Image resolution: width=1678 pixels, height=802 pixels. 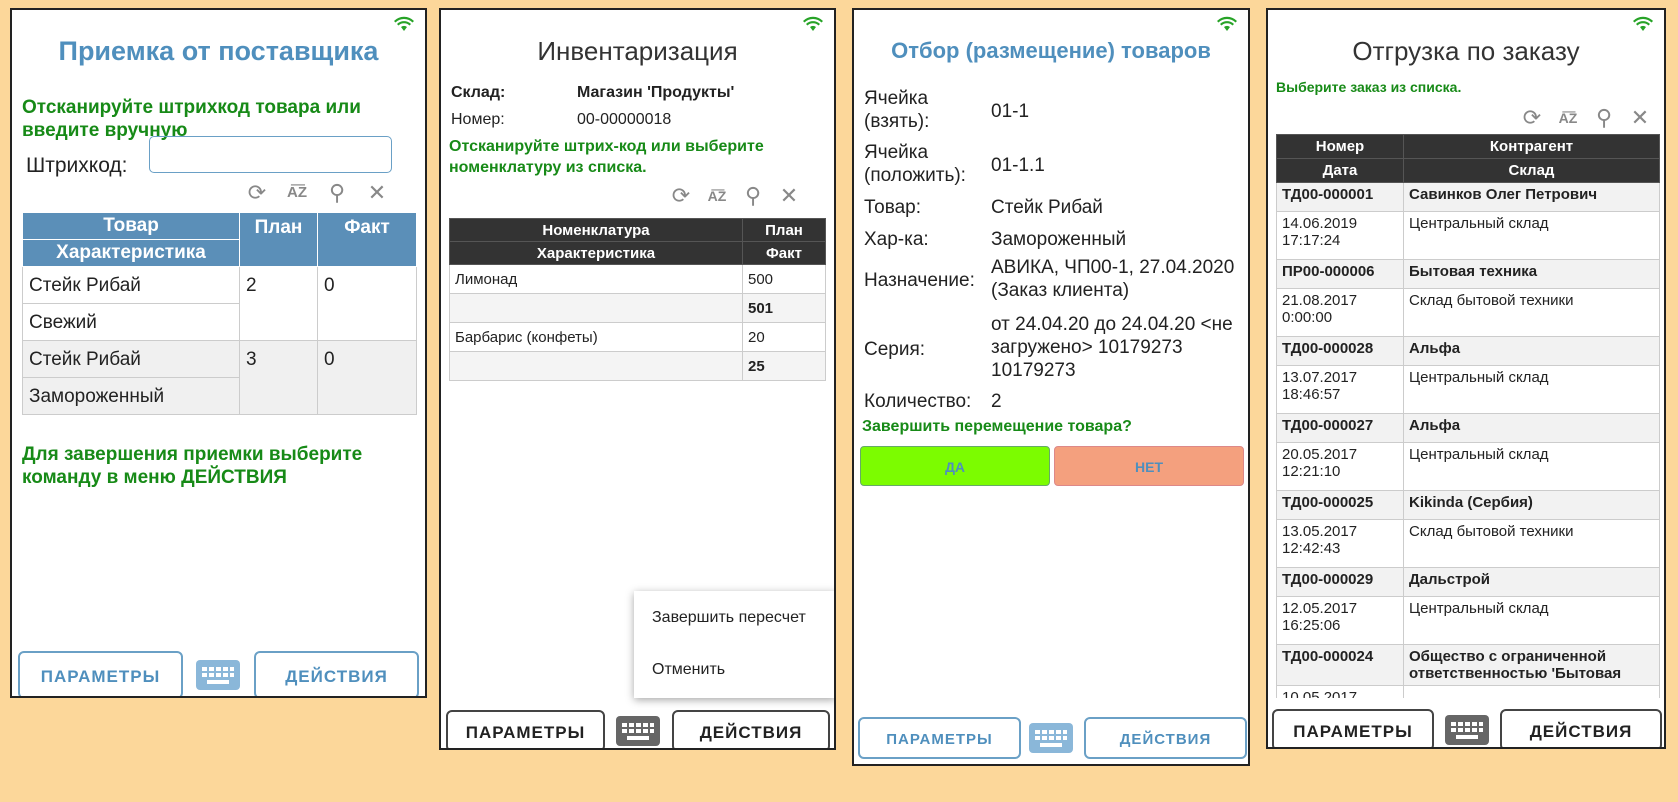 I want to click on menu-item-finish-recount: Завершить пересчет, so click(x=729, y=618).